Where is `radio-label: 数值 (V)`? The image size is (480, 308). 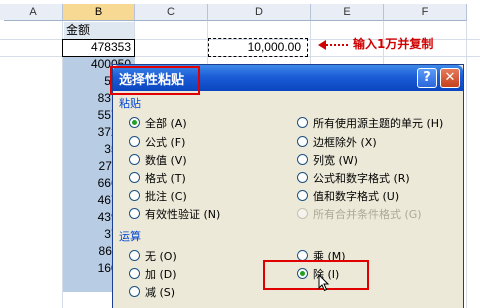
radio-label: 数值 (V) is located at coordinates (166, 160).